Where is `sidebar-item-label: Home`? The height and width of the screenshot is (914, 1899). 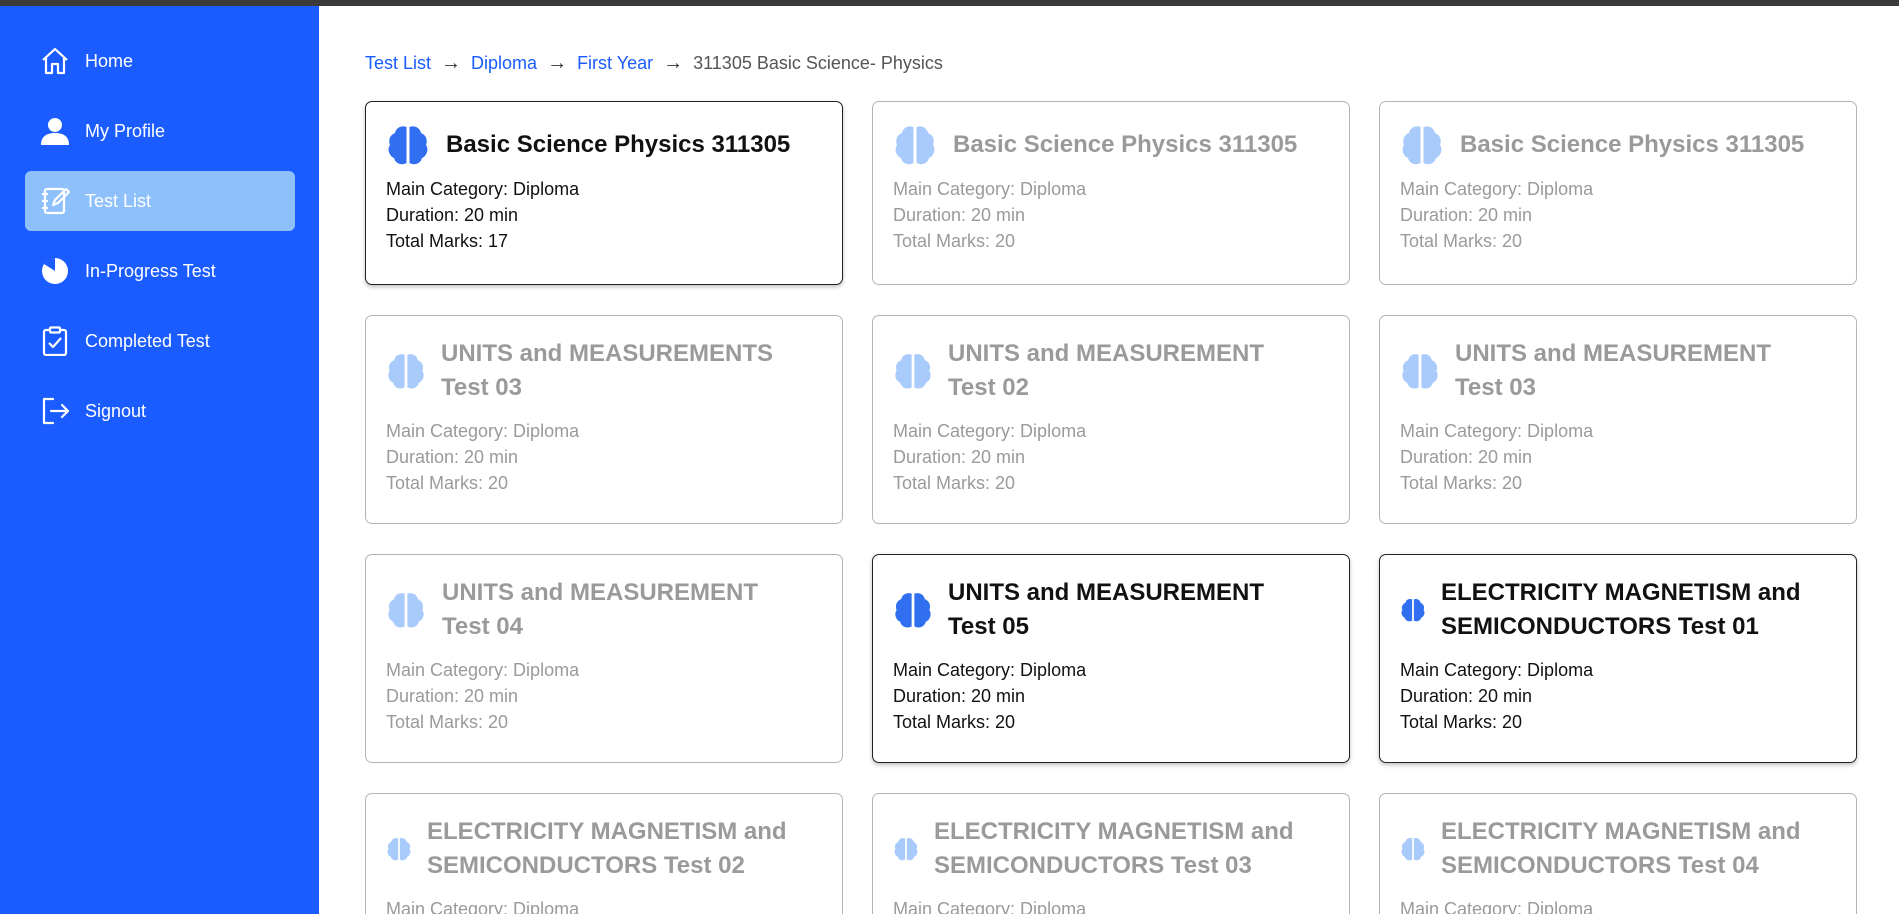
sidebar-item-label: Home is located at coordinates (109, 60).